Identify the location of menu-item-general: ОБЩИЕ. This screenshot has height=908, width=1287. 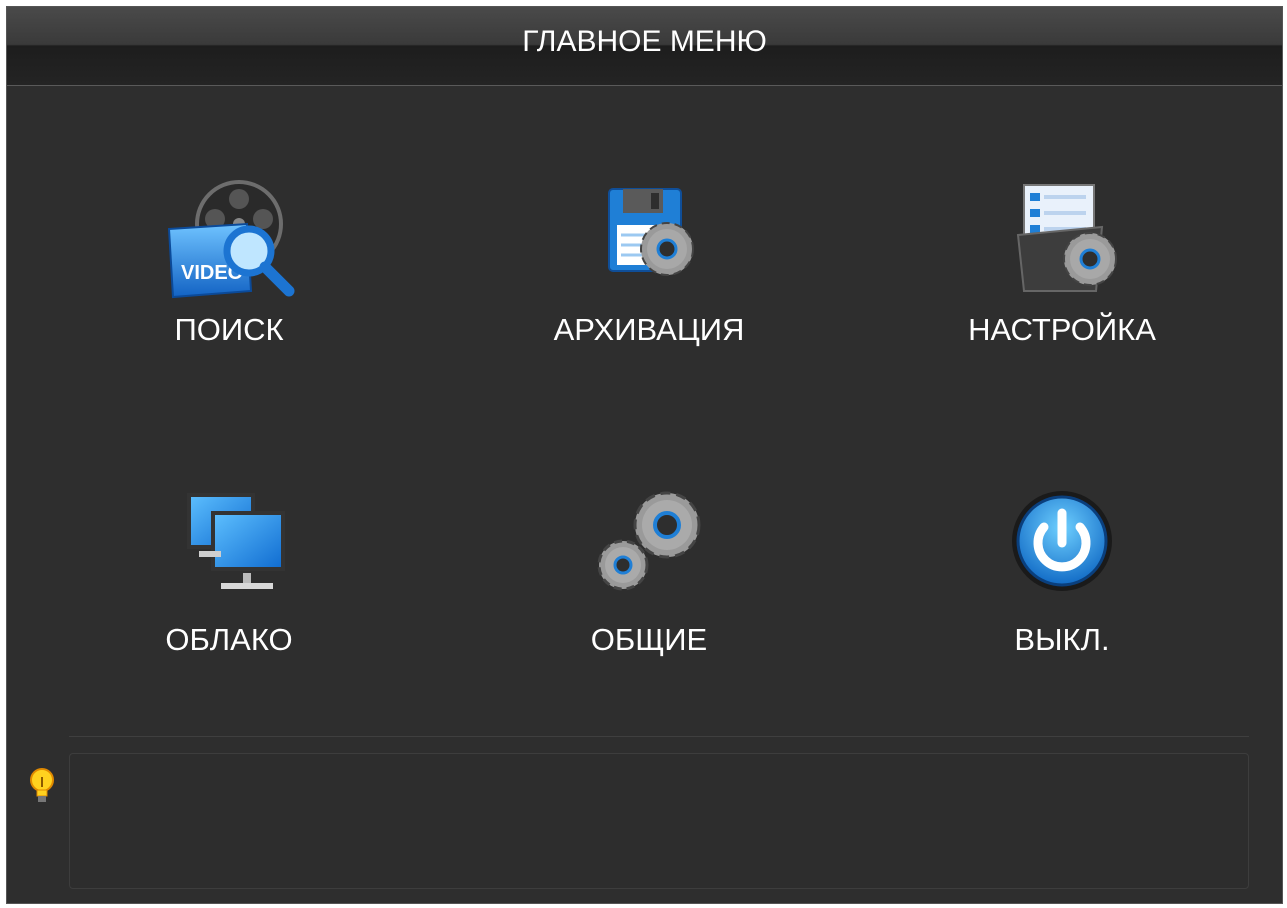
(649, 573).